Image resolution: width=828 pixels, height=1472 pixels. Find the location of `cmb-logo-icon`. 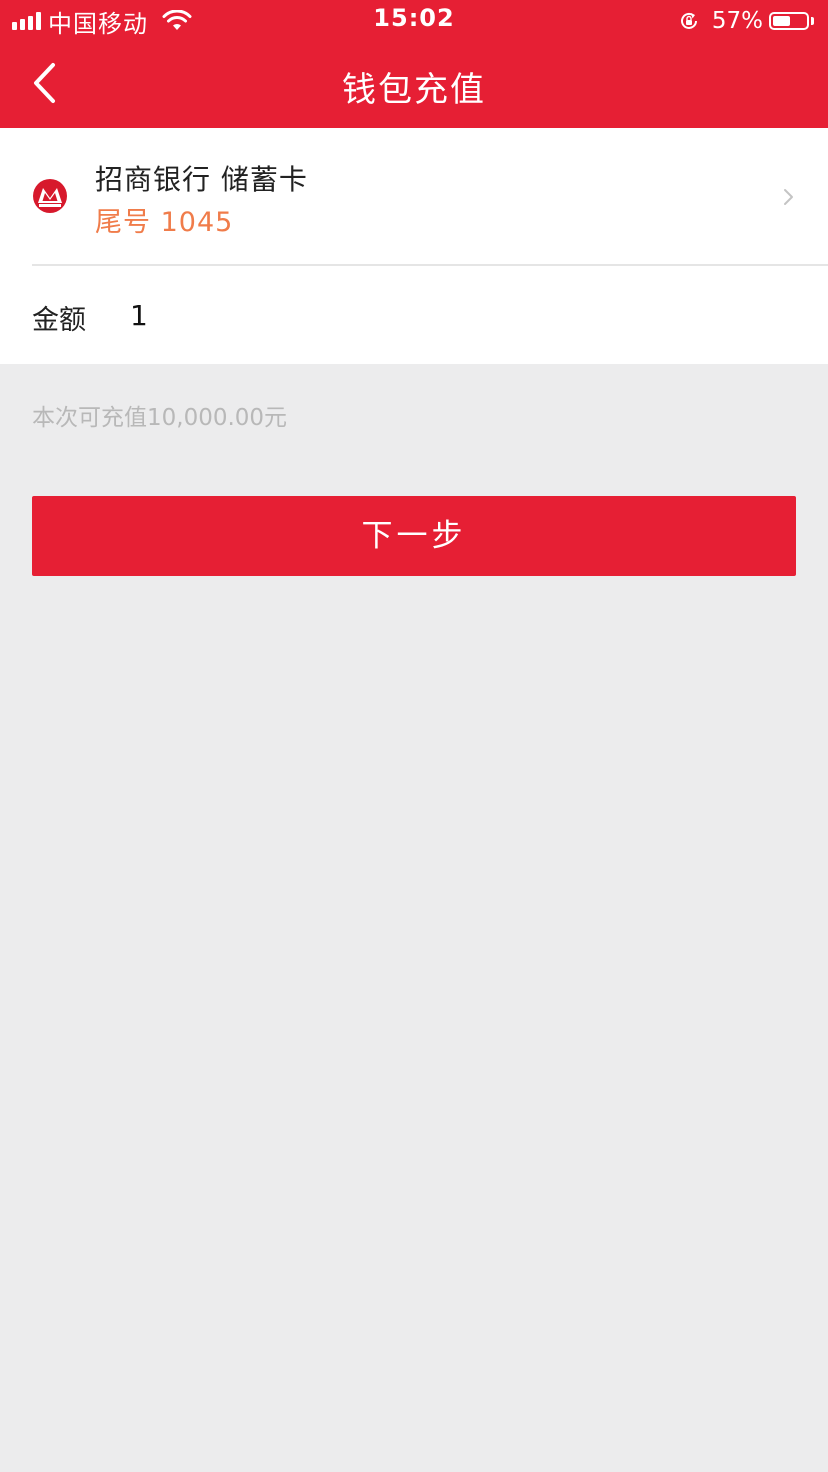

cmb-logo-icon is located at coordinates (50, 196).